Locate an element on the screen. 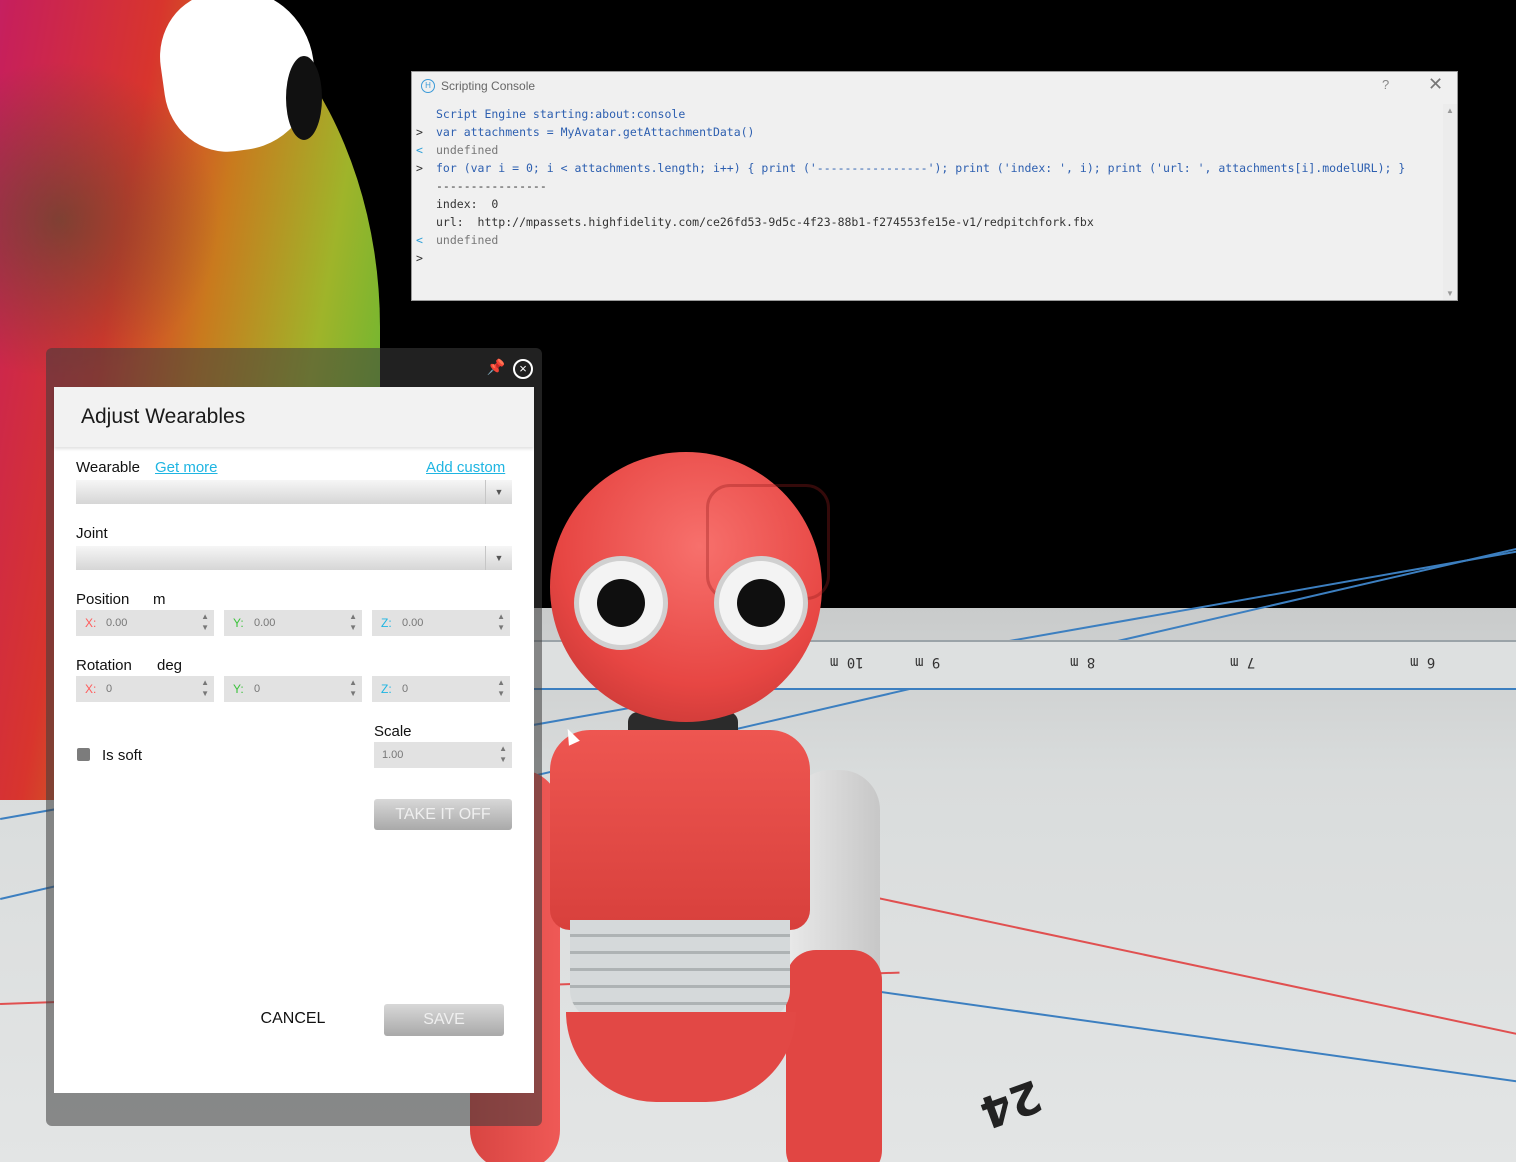 This screenshot has height=1162, width=1516. console-line: ---------------- is located at coordinates (927, 186).